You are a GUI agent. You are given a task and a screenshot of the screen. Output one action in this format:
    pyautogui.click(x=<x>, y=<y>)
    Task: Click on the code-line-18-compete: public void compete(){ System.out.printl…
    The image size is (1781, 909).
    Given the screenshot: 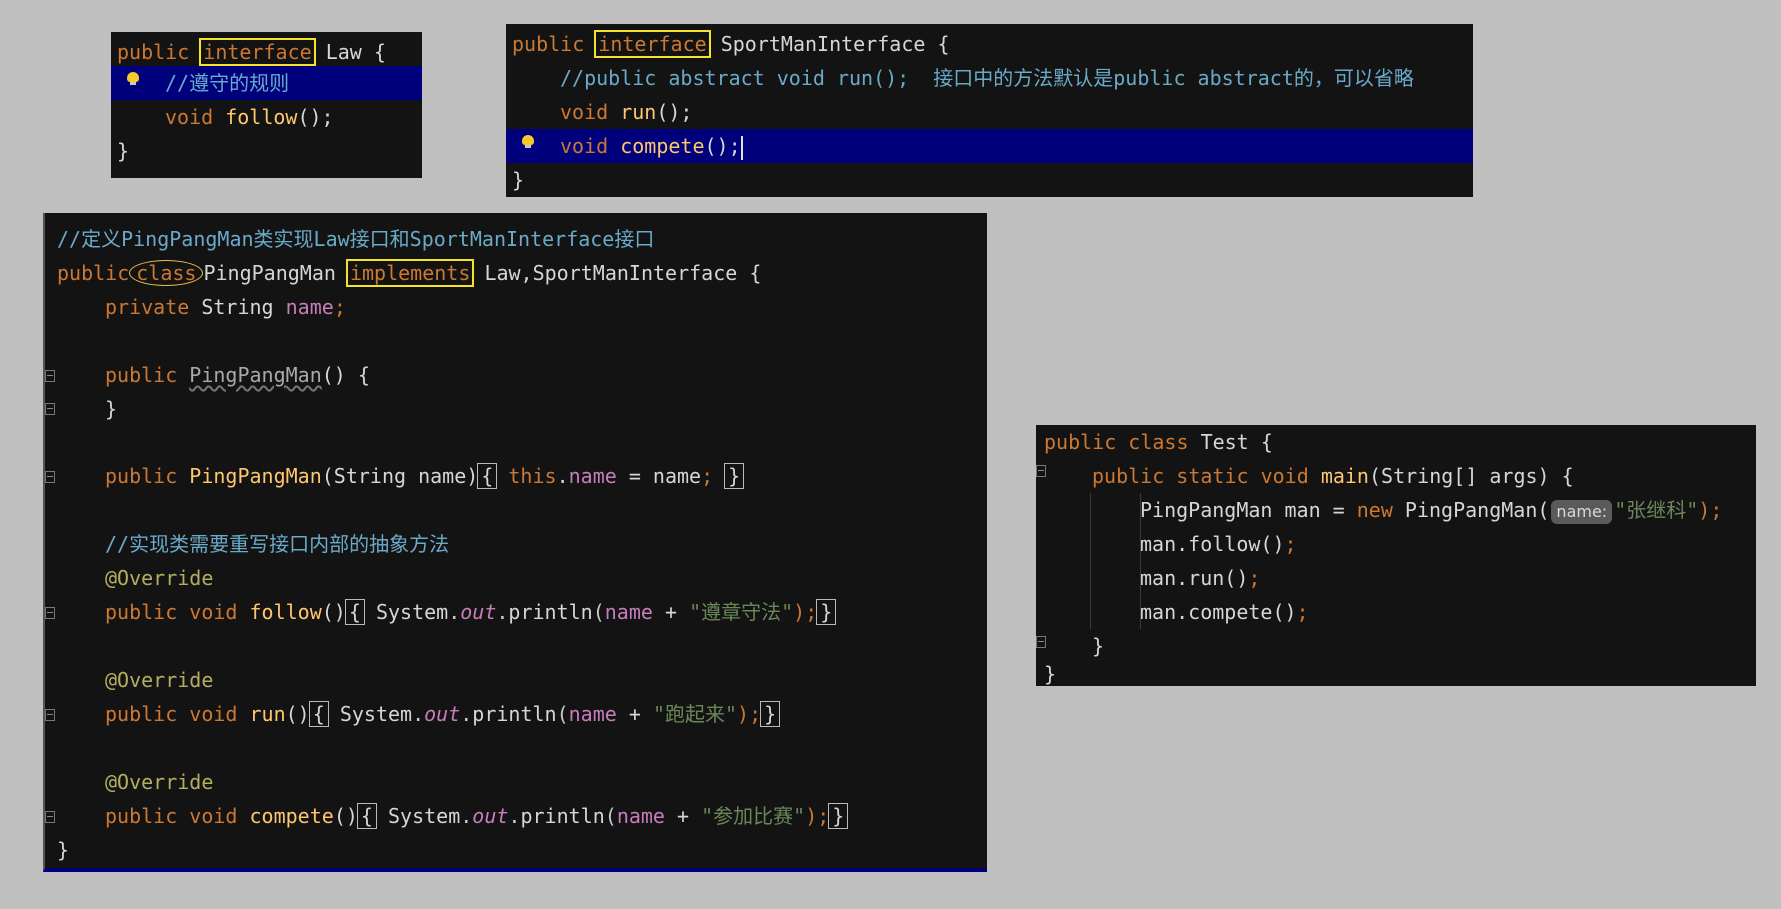 What is the action you would take?
    pyautogui.click(x=522, y=816)
    